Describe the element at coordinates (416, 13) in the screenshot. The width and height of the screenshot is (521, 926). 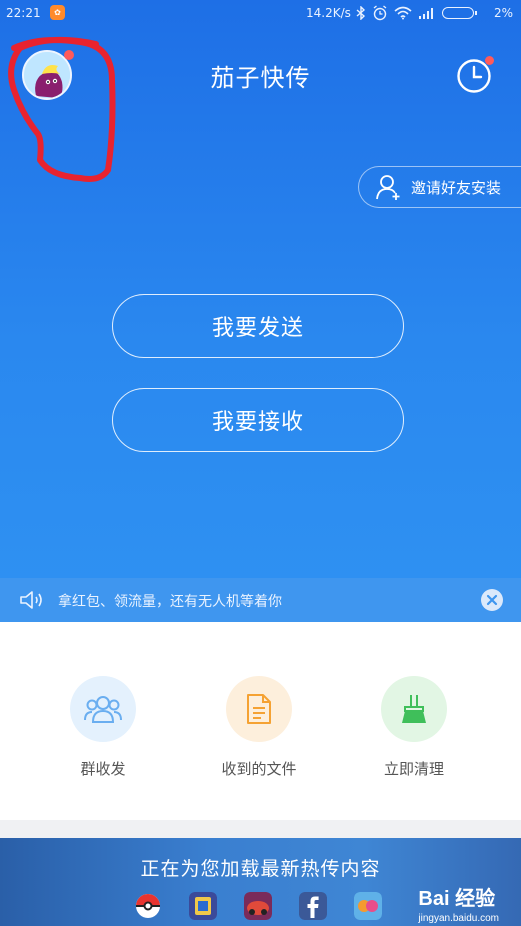
I see `status-icons` at that location.